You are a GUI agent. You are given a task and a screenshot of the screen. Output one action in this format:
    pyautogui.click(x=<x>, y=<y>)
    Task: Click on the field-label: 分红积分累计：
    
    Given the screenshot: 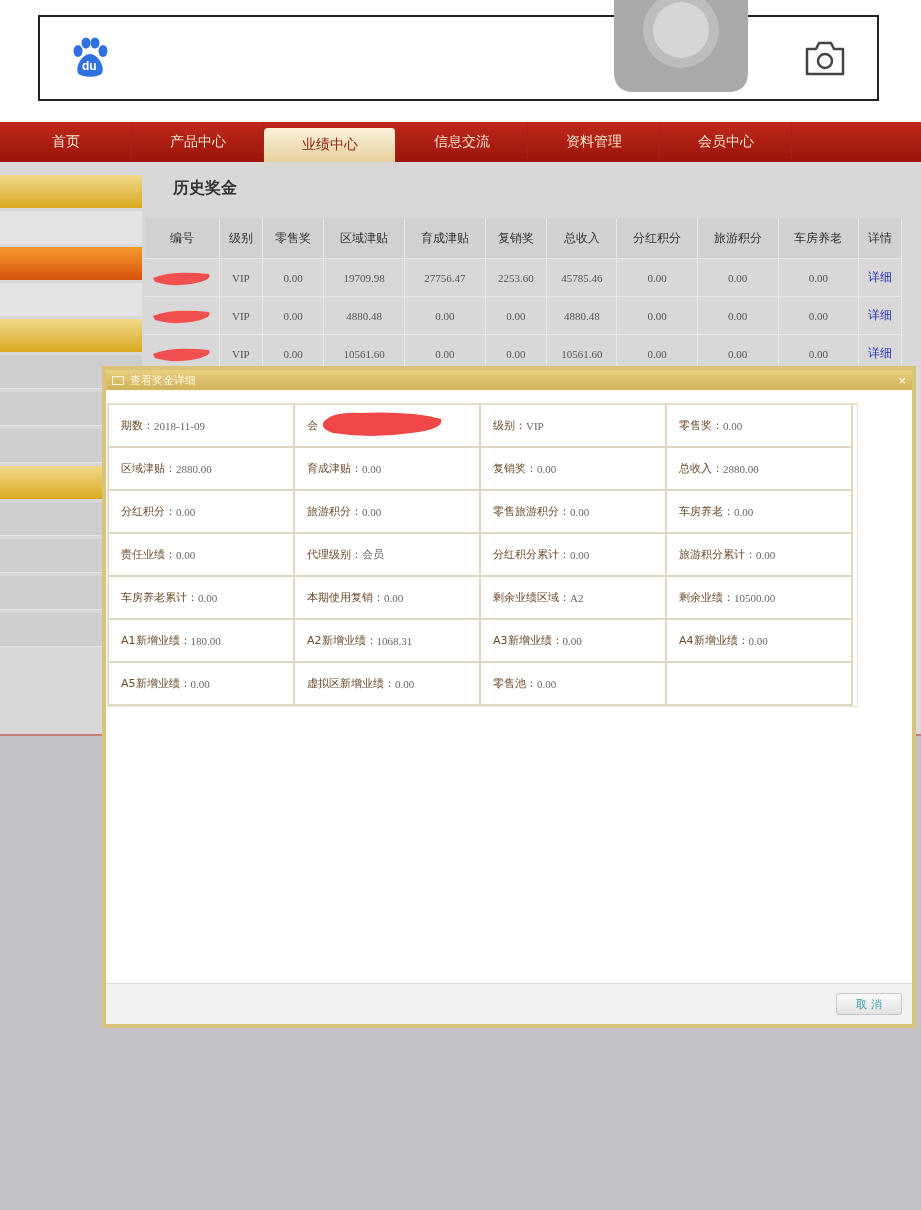 What is the action you would take?
    pyautogui.click(x=531, y=554)
    